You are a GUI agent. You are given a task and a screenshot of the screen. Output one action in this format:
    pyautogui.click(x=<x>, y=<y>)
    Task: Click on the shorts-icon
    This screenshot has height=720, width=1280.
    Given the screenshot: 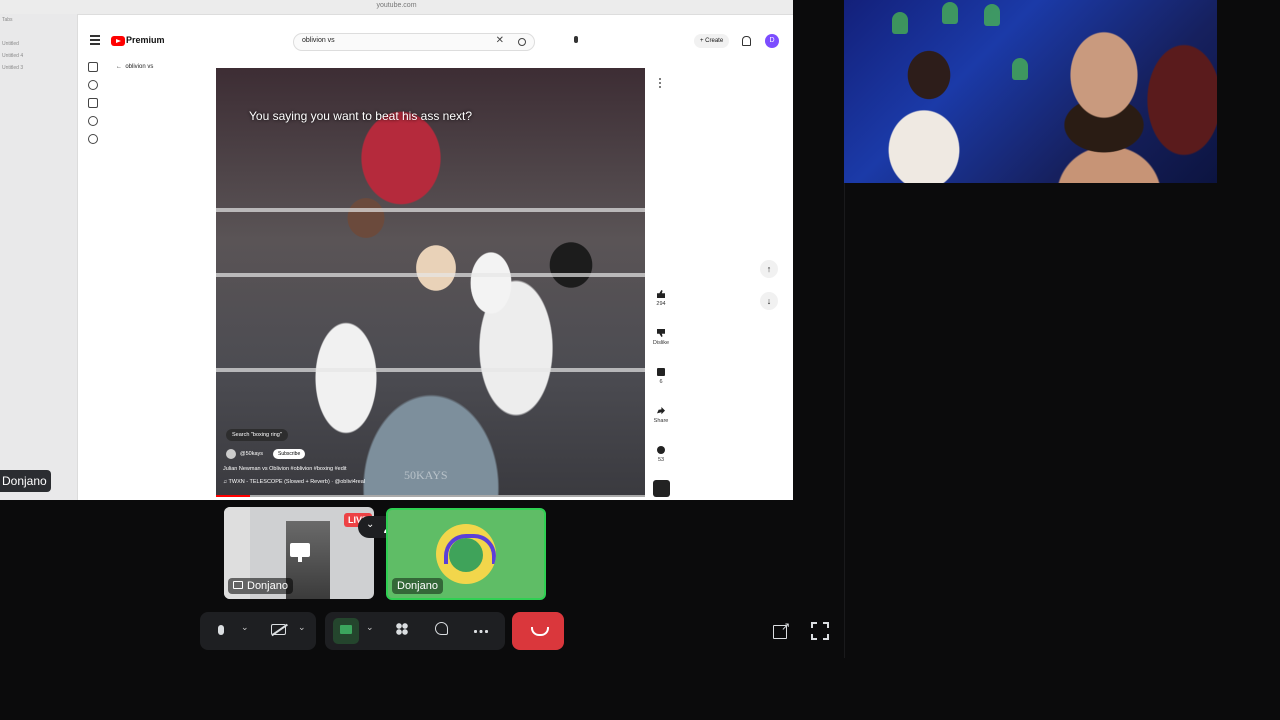 What is the action you would take?
    pyautogui.click(x=93, y=85)
    